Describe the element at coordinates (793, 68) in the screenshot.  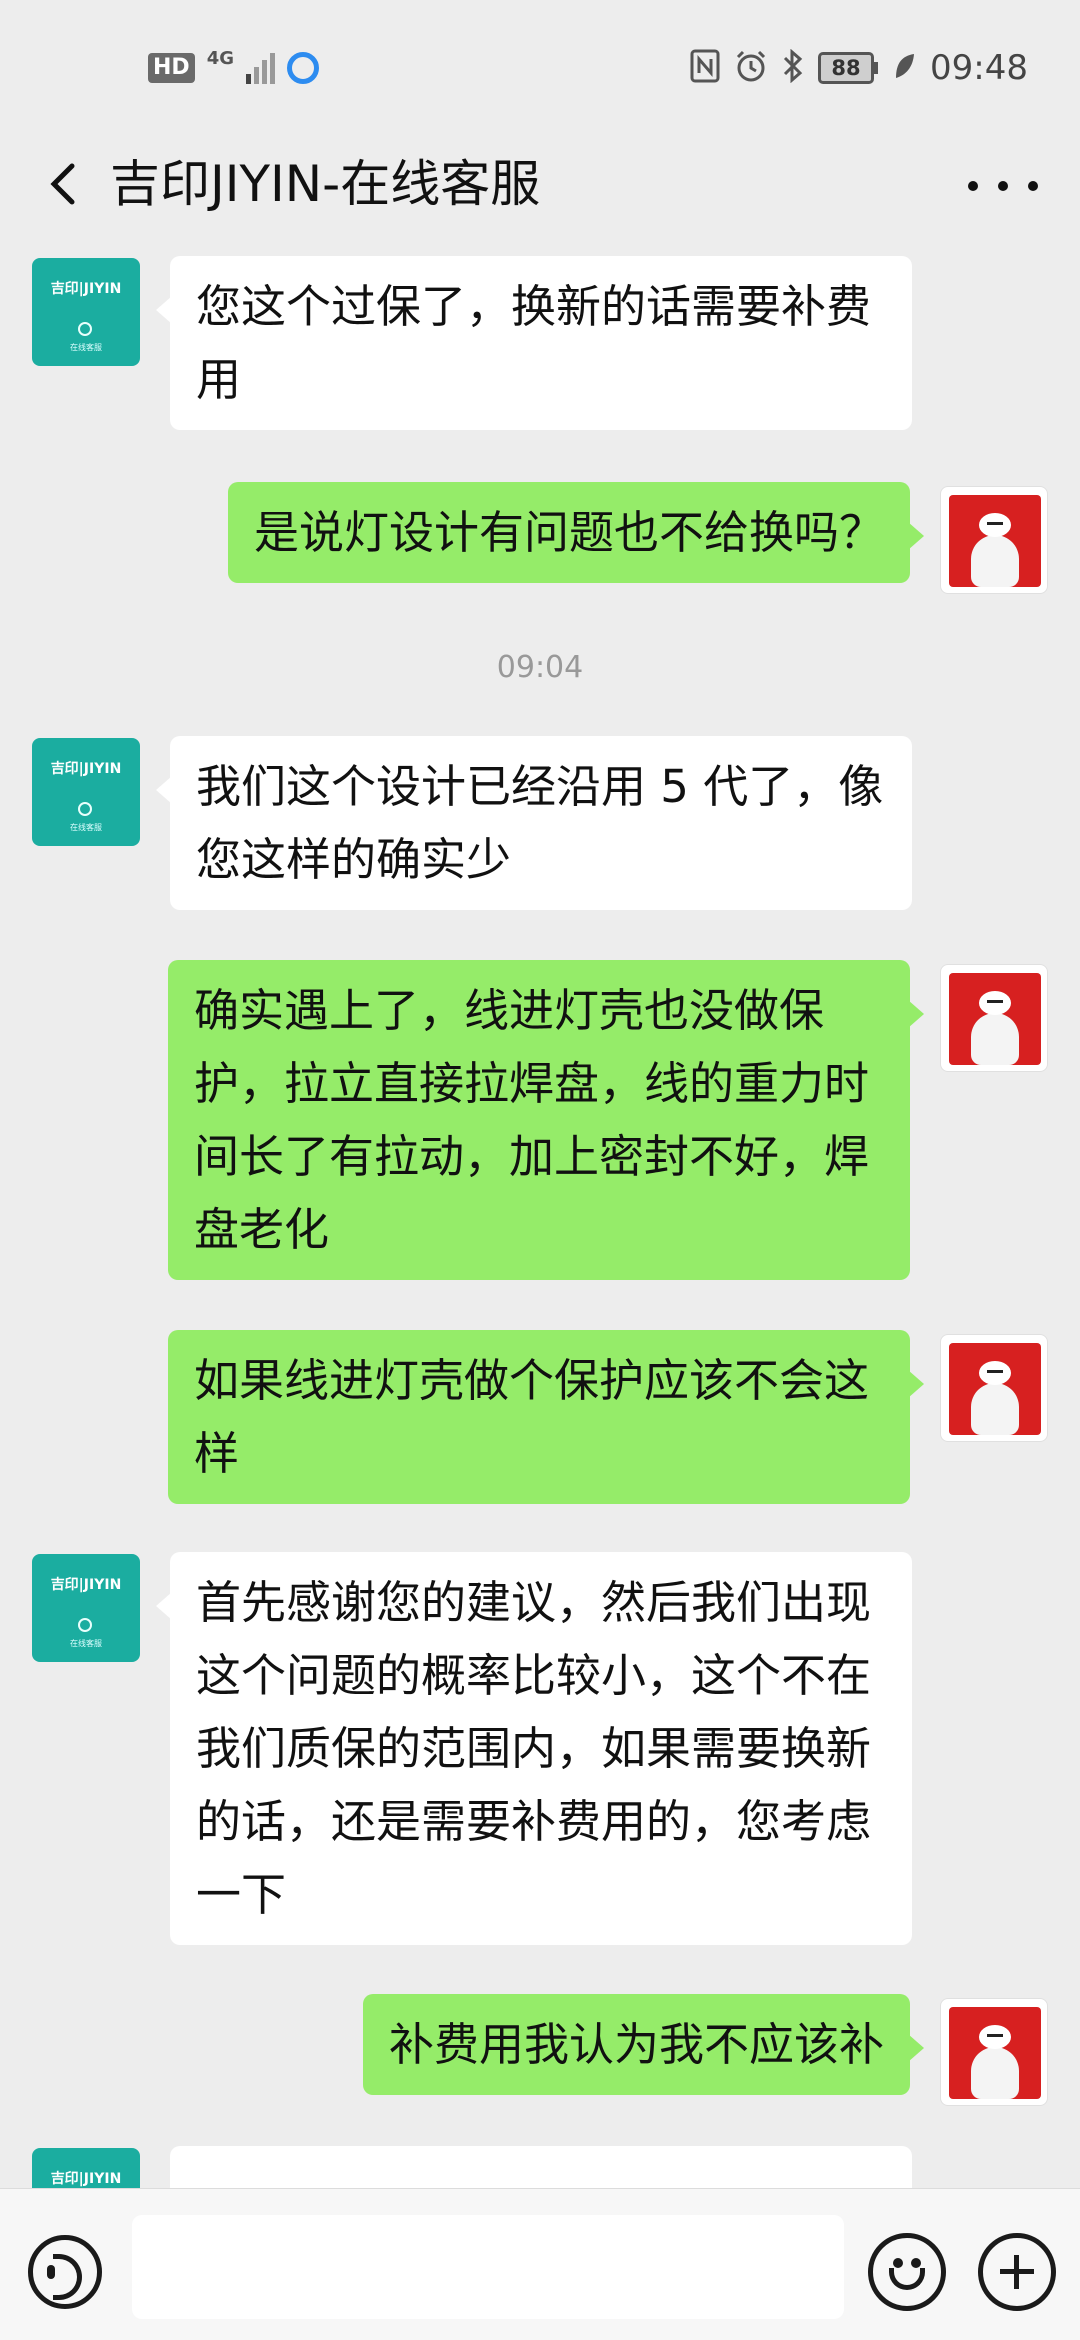
I see `bluetooth-icon` at that location.